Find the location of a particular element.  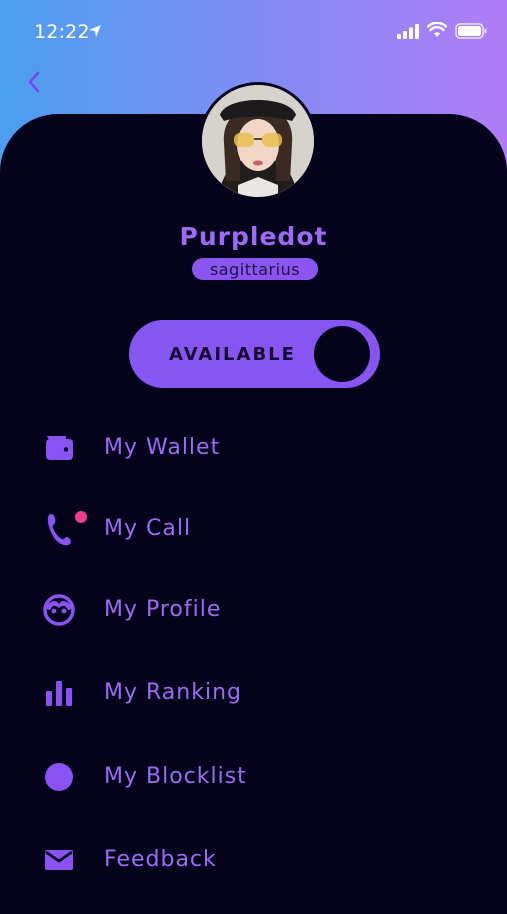

face-icon is located at coordinates (59, 610).